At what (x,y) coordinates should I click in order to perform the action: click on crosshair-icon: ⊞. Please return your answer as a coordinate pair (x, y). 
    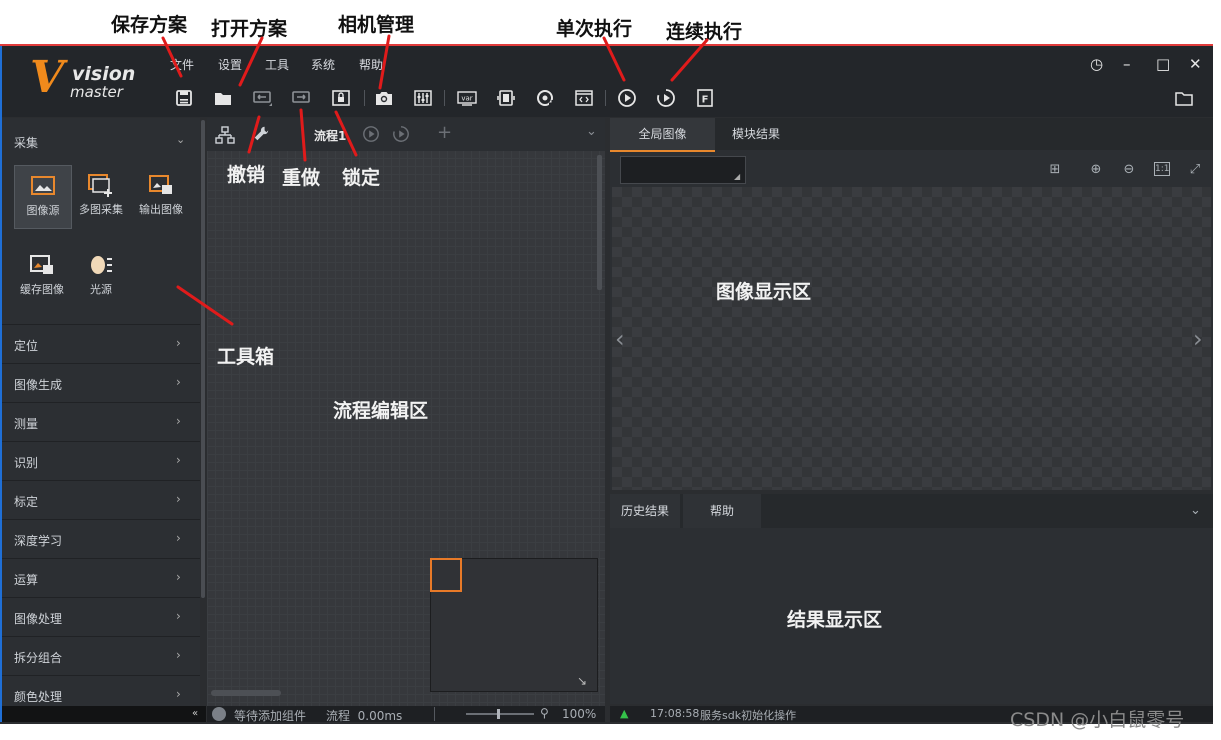
    Looking at the image, I should click on (1055, 170).